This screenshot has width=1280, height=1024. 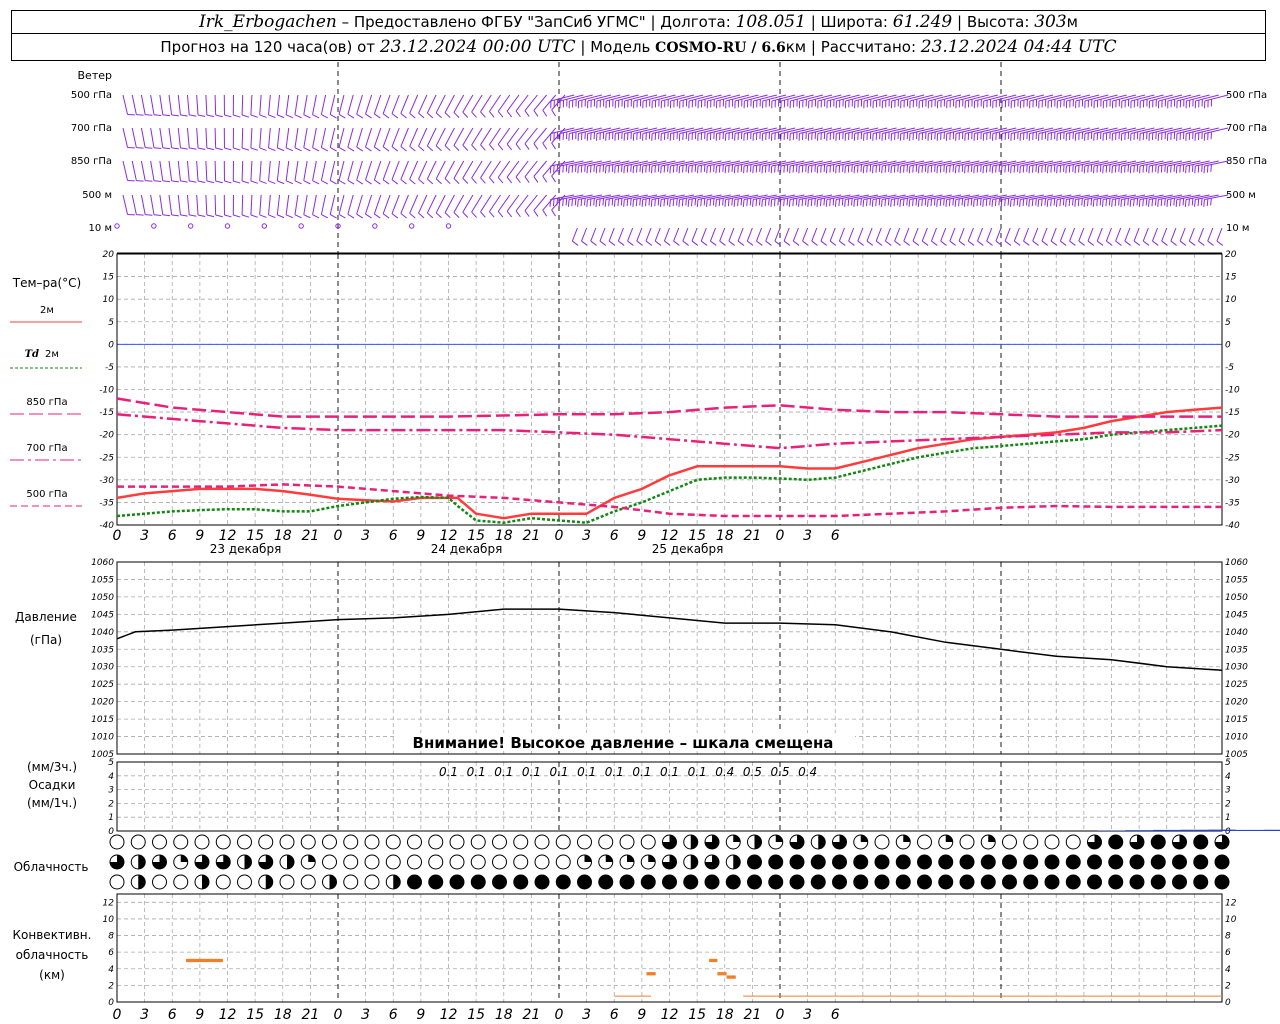 What do you see at coordinates (1246, 128) in the screenshot?
I see `wind-level-label-right: 700 гПа` at bounding box center [1246, 128].